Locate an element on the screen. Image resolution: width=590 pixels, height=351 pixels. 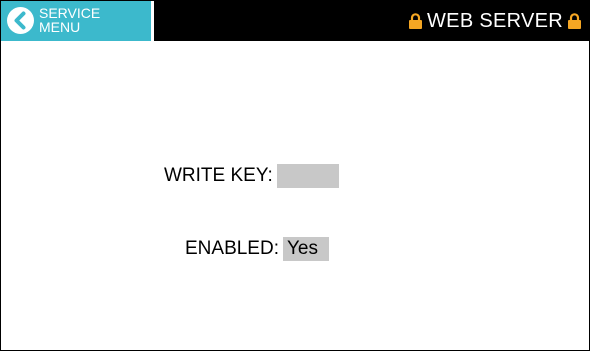
page-title: WEB SERVER is located at coordinates (495, 21).